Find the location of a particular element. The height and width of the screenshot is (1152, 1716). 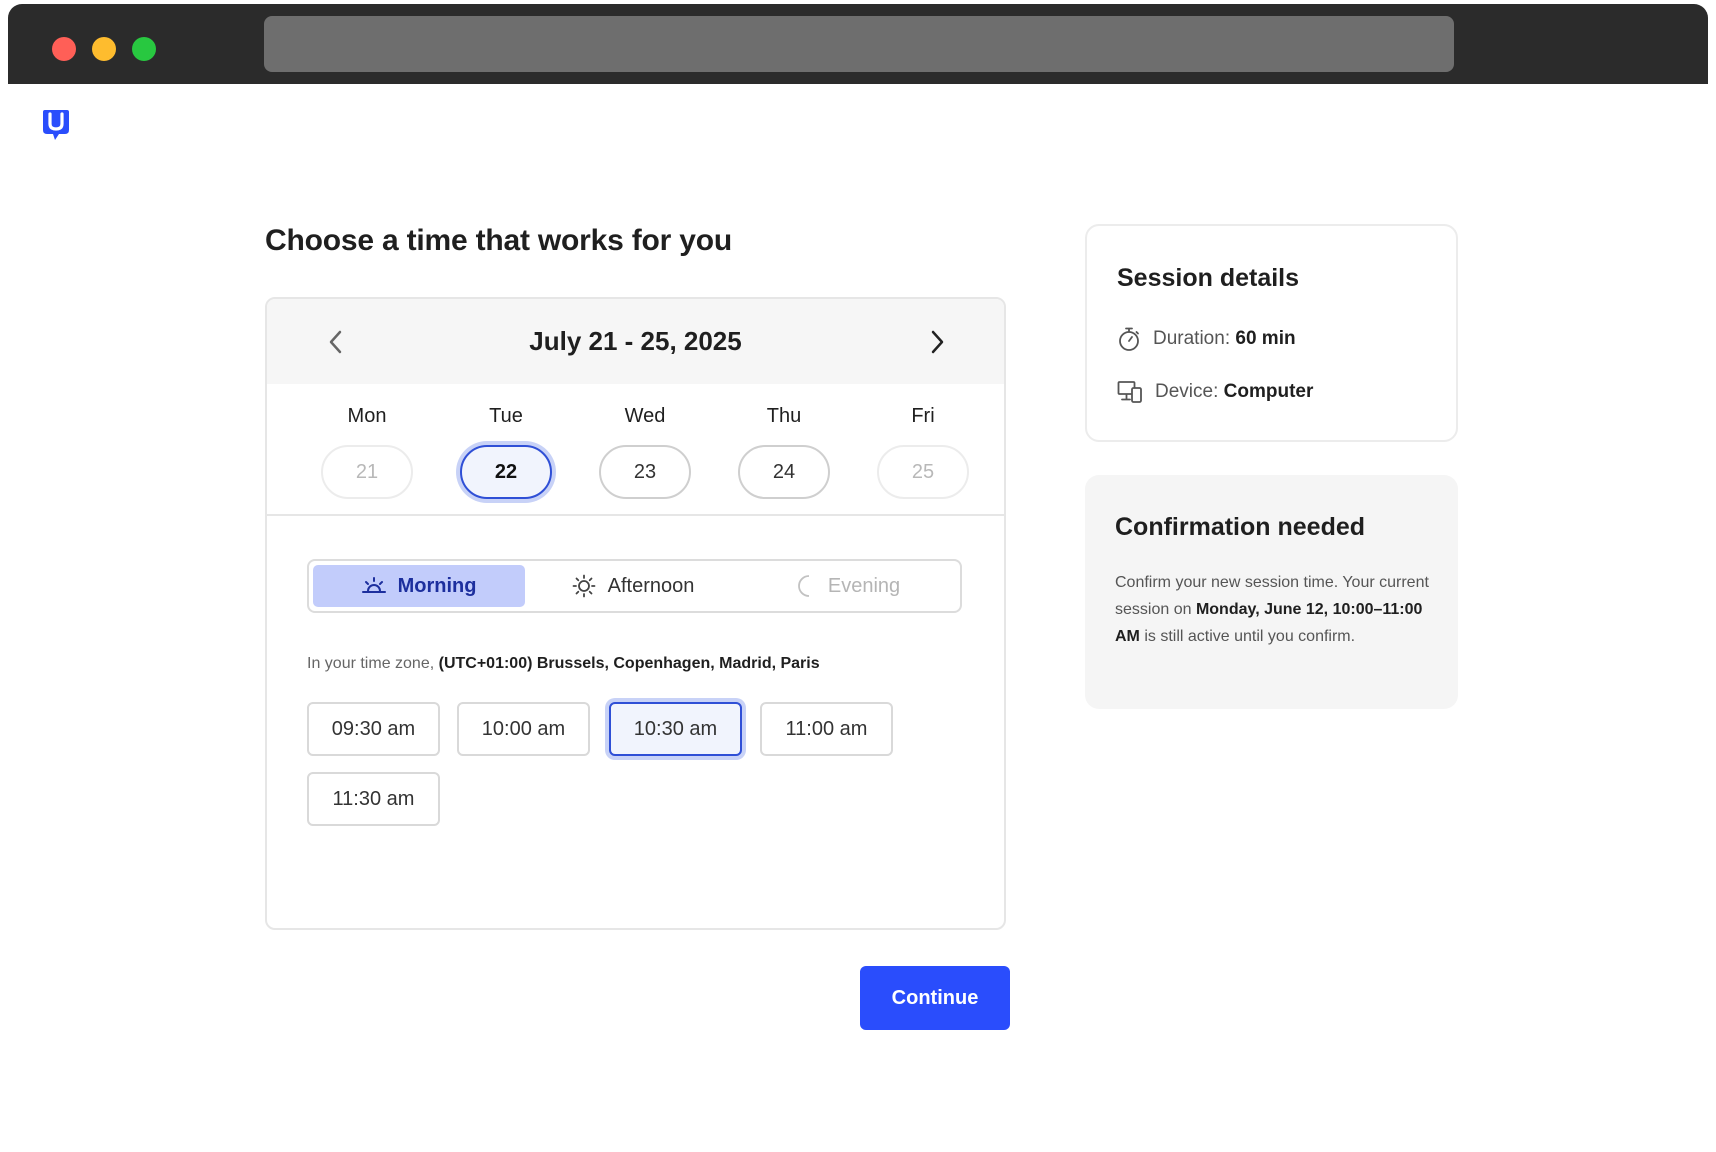

moon-icon is located at coordinates (803, 586).